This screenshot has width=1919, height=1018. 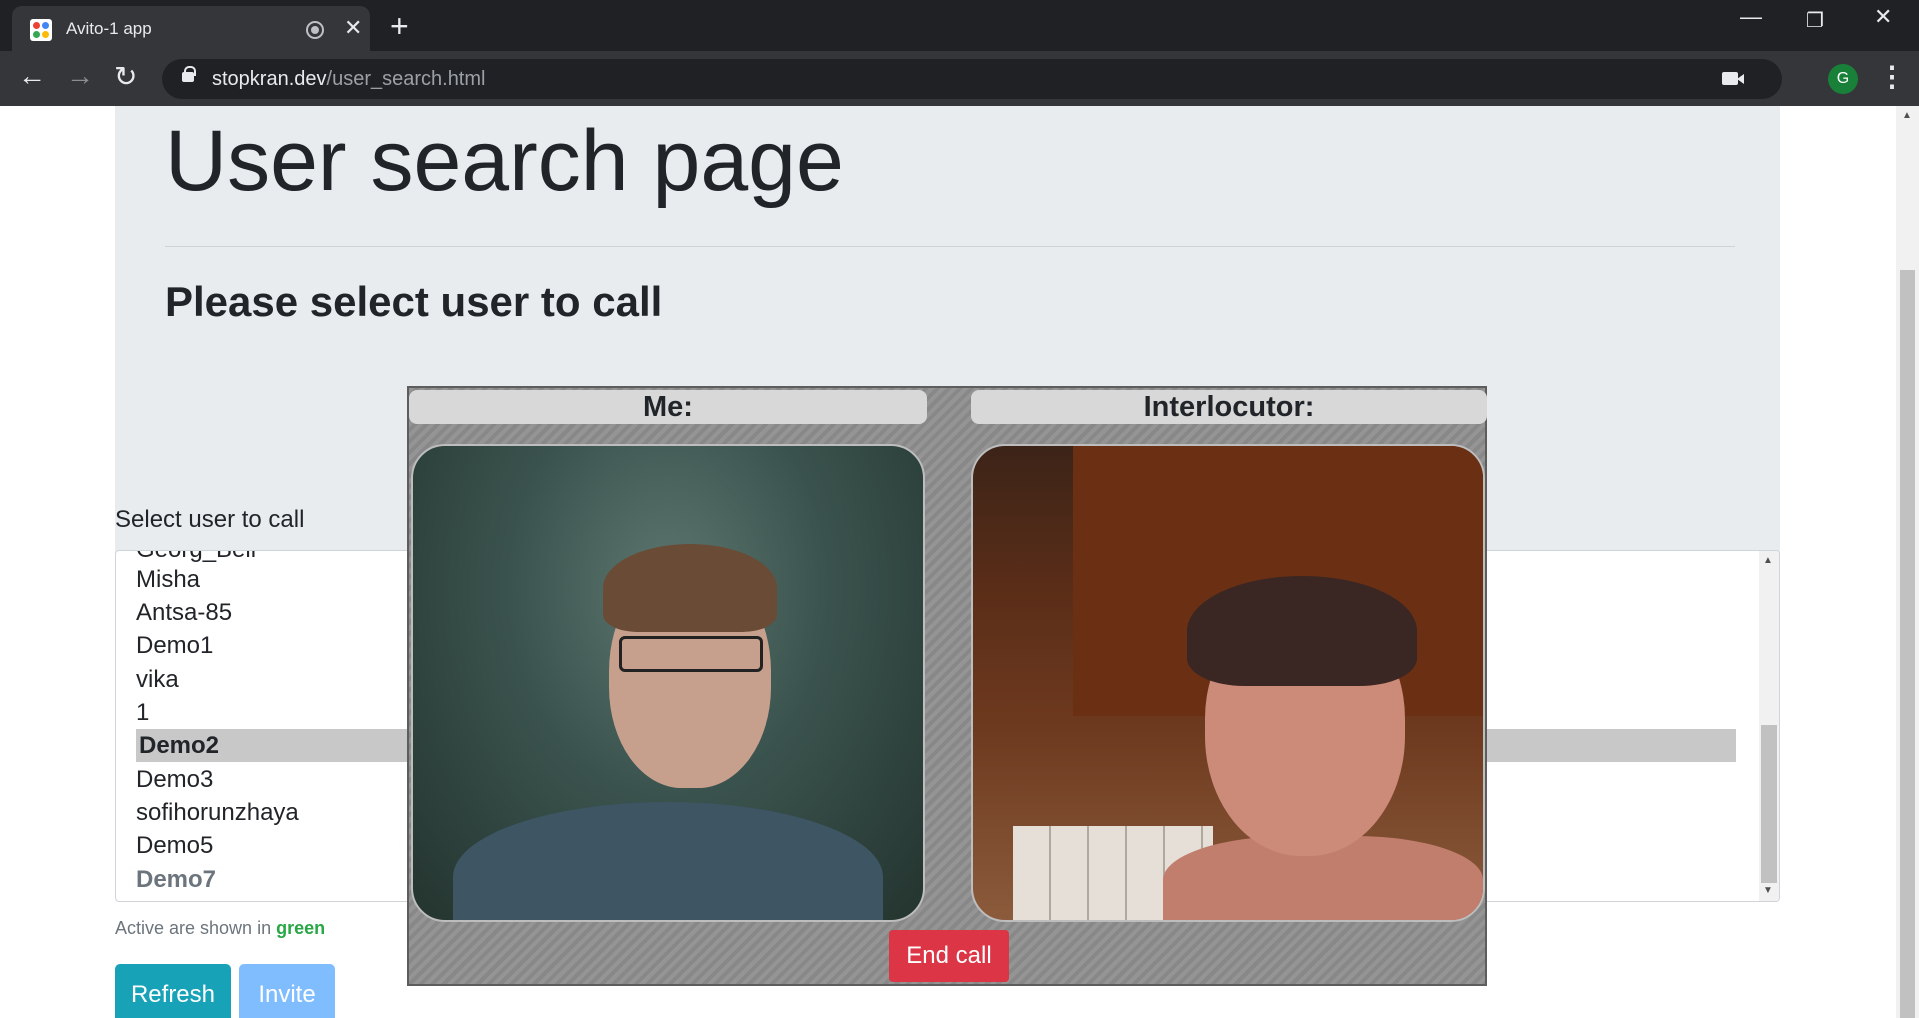 What do you see at coordinates (668, 861) in the screenshot?
I see `my-video-figure-shirt` at bounding box center [668, 861].